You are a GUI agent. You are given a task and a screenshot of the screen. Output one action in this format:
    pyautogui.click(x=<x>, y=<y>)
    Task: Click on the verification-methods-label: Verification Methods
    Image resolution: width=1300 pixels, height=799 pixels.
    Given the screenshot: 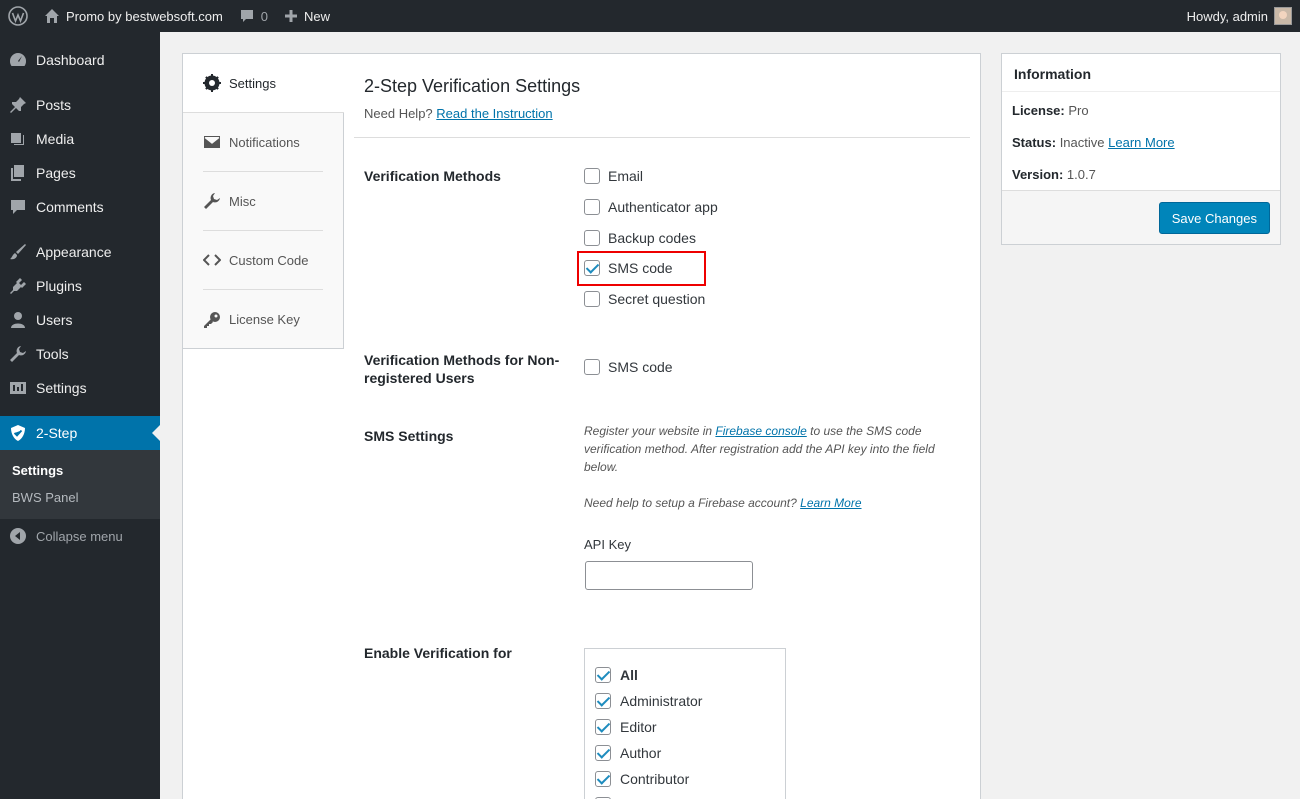 What is the action you would take?
    pyautogui.click(x=432, y=176)
    